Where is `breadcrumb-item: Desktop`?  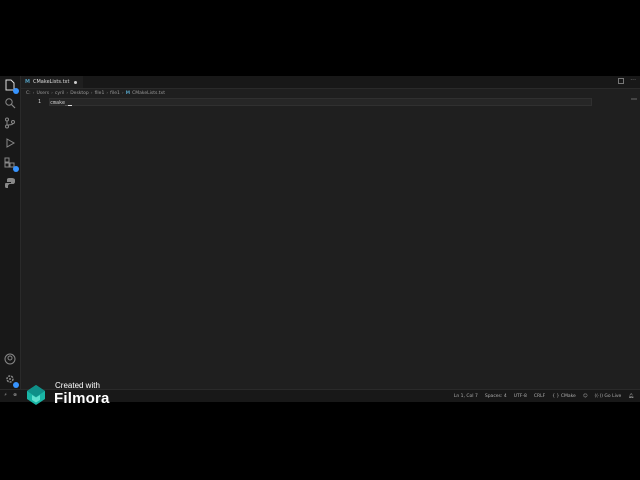 breadcrumb-item: Desktop is located at coordinates (79, 93).